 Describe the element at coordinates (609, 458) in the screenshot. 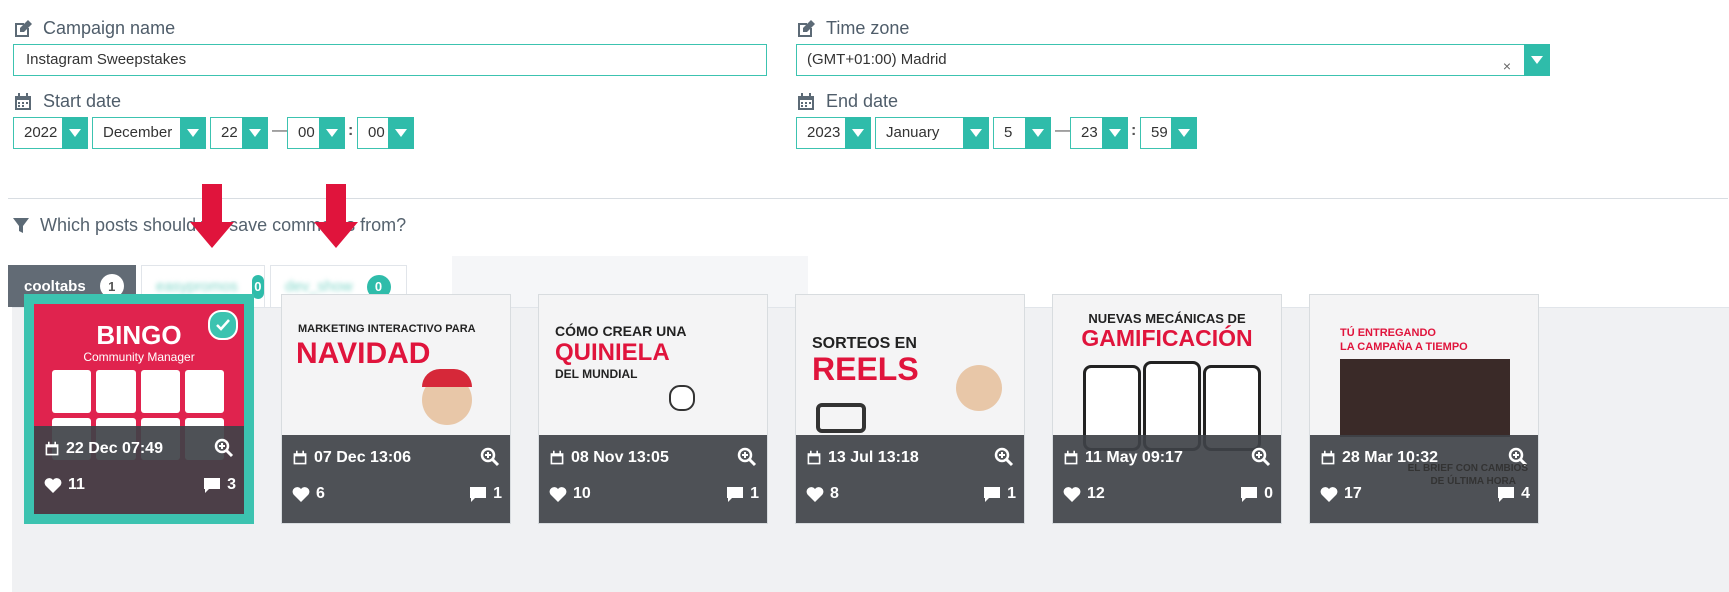

I see `post-date: 08 Nov 13:05` at that location.